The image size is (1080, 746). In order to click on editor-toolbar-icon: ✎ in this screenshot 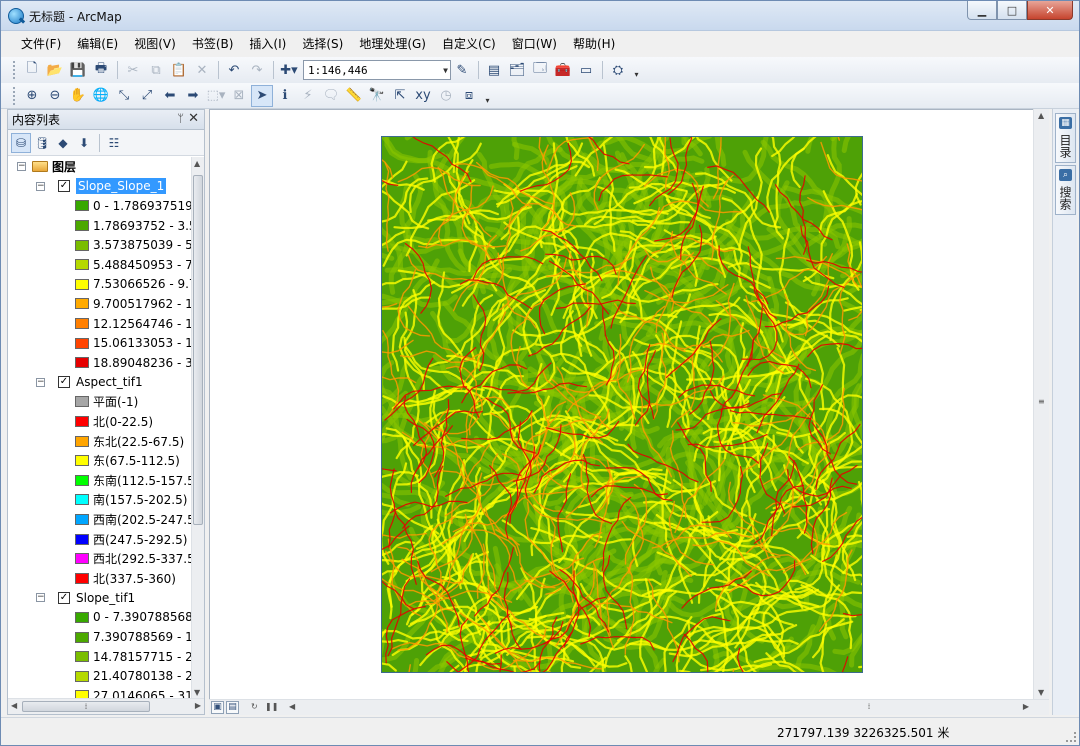, I will do `click(462, 70)`.